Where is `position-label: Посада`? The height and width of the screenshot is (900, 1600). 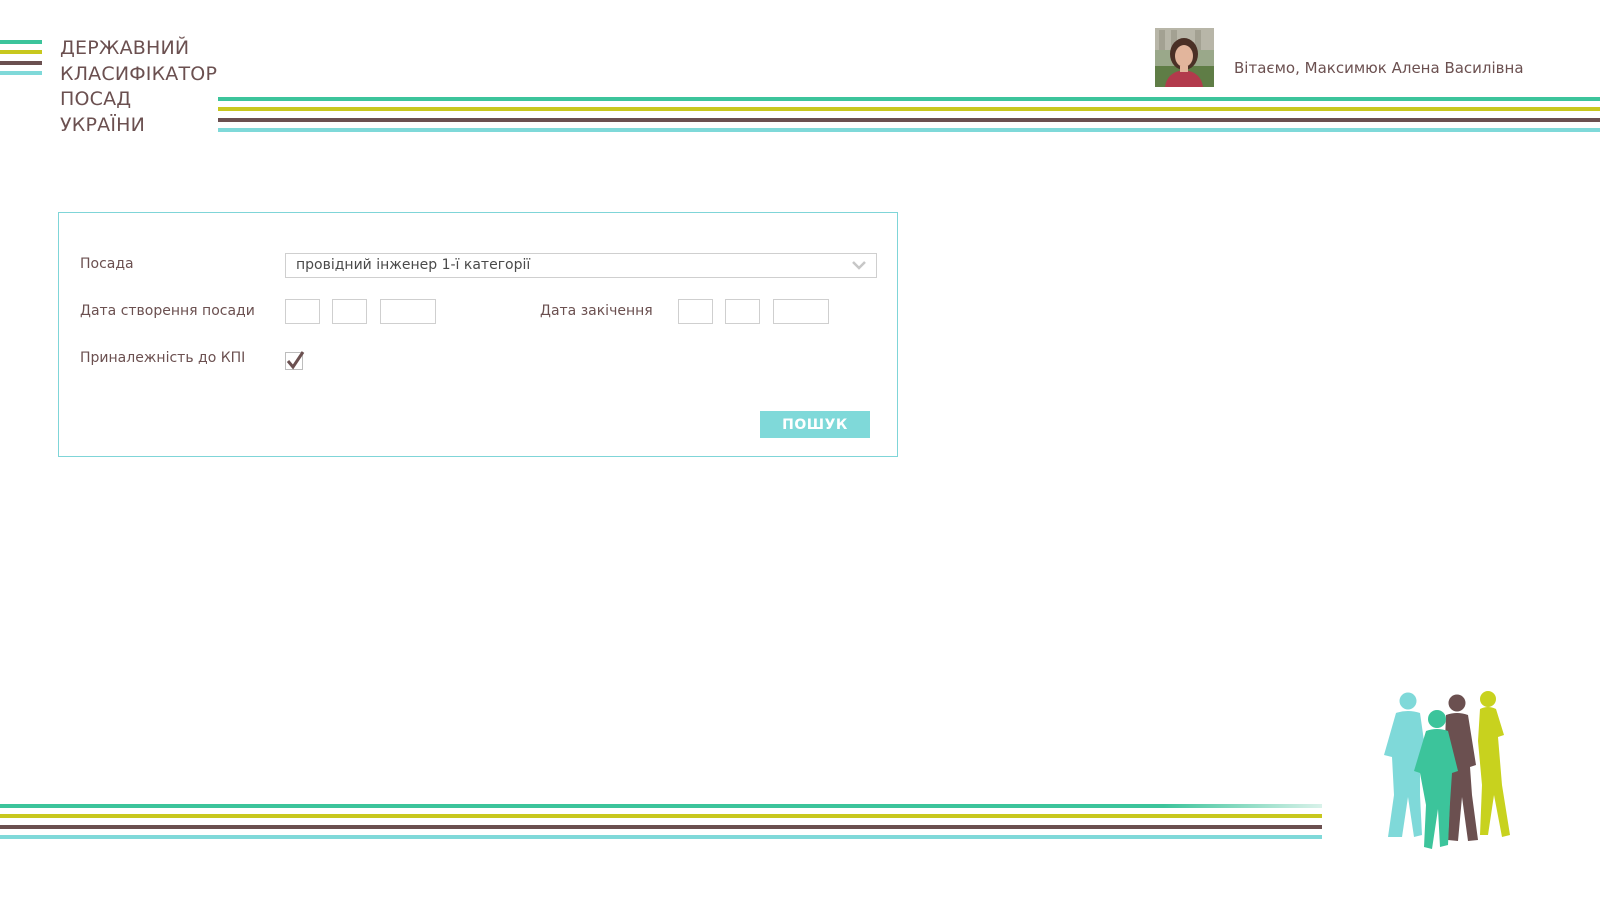
position-label: Посада is located at coordinates (107, 264).